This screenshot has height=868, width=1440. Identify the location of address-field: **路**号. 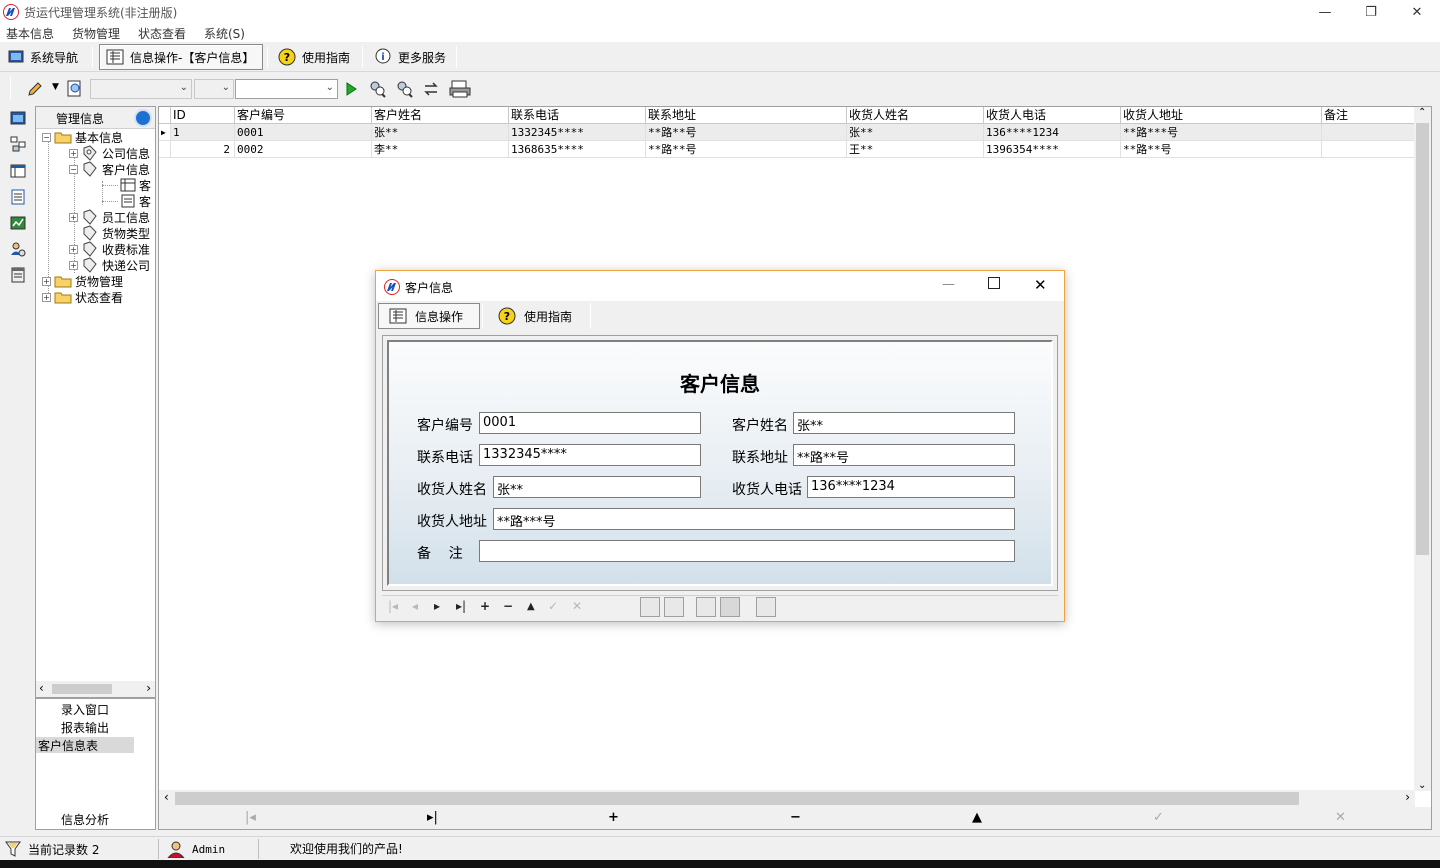
(904, 455).